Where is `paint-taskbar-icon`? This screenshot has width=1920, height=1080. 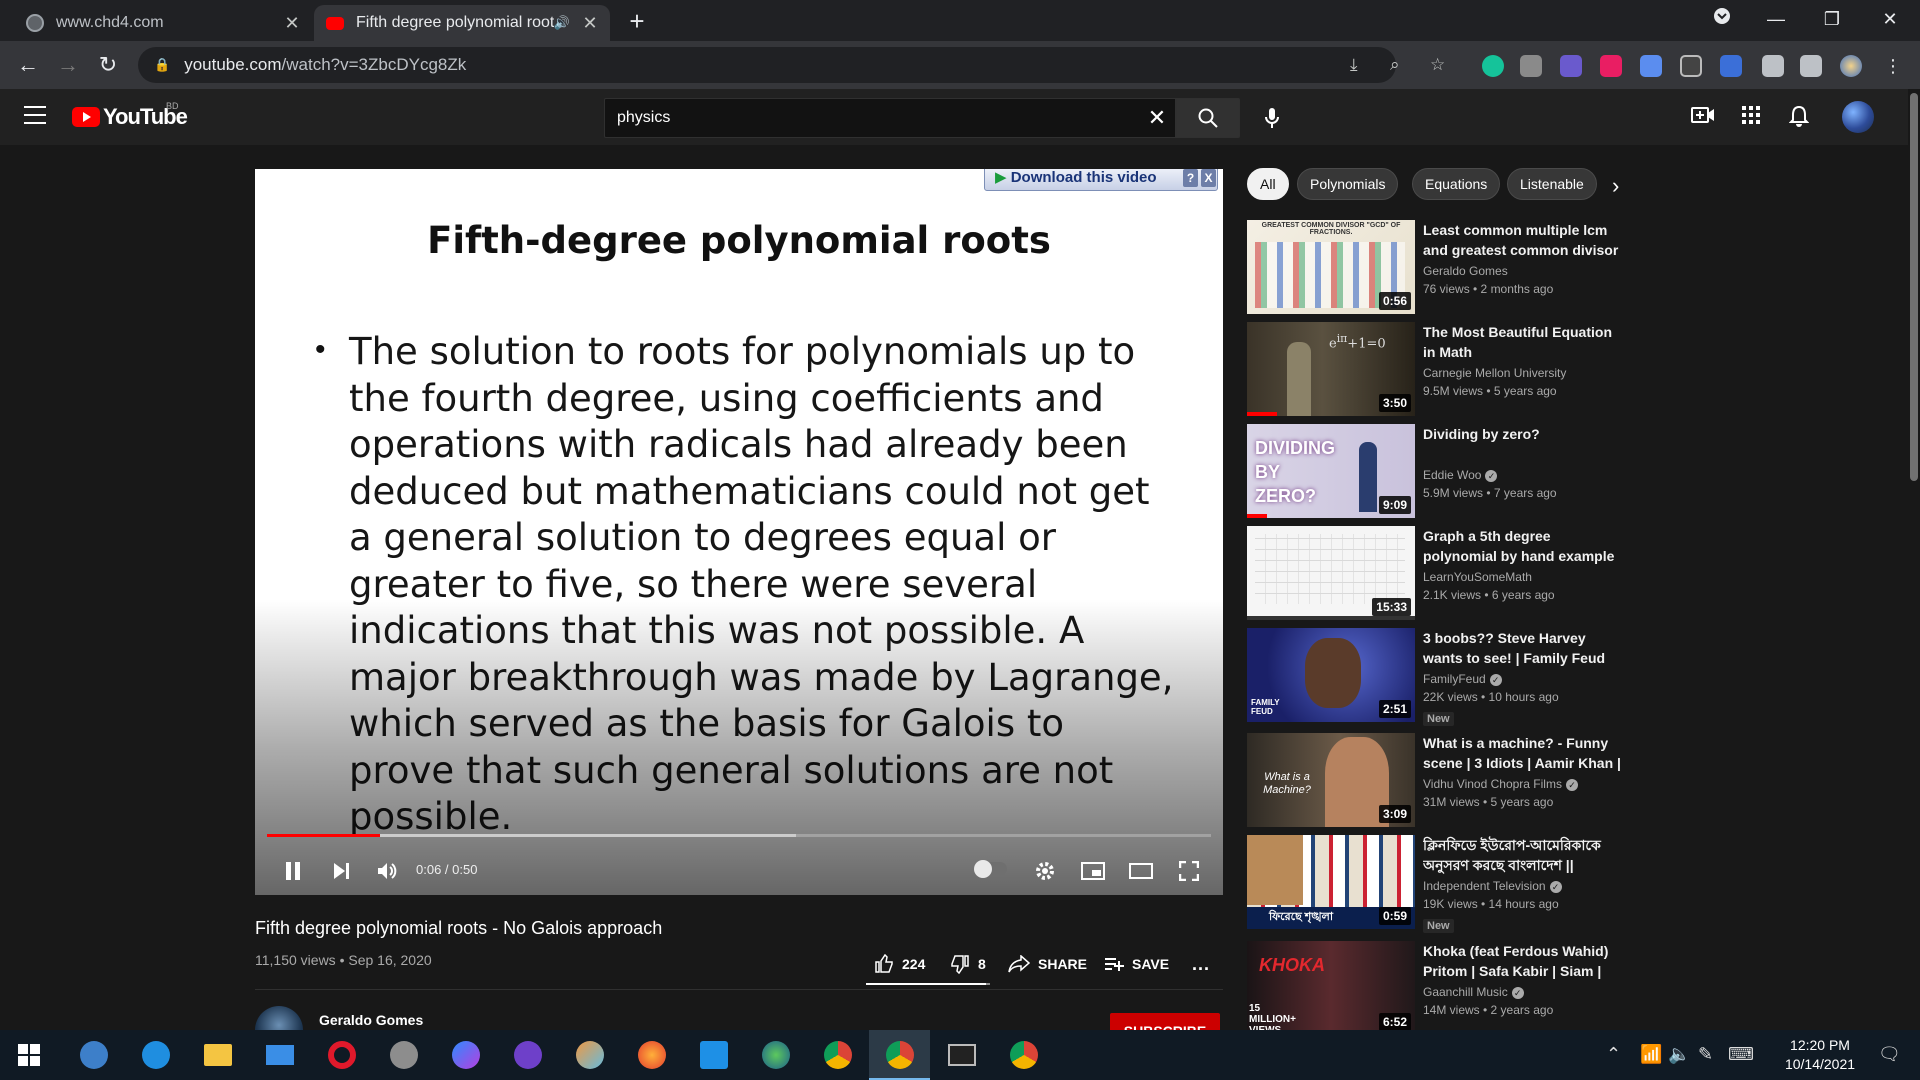
paint-taskbar-icon is located at coordinates (590, 1055).